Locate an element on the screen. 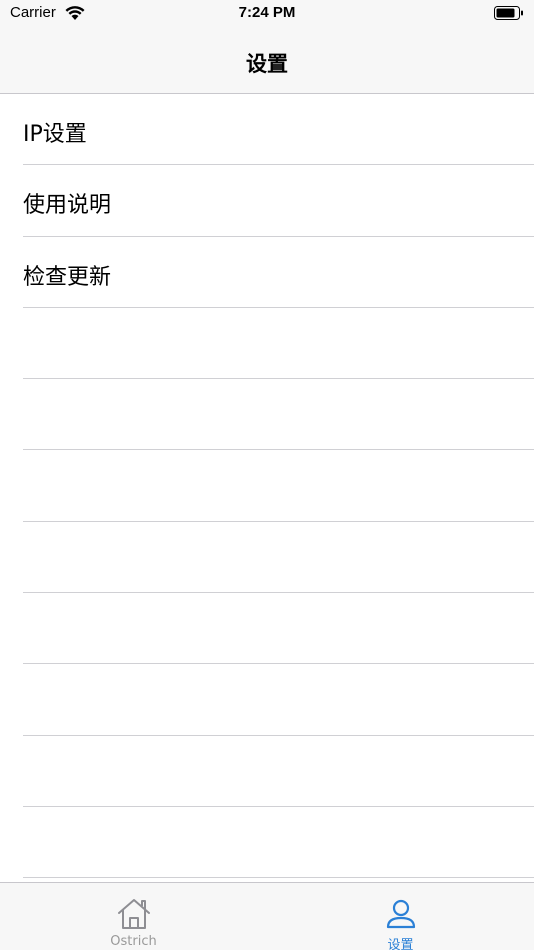 The image size is (534, 950). battery-icon is located at coordinates (508, 13).